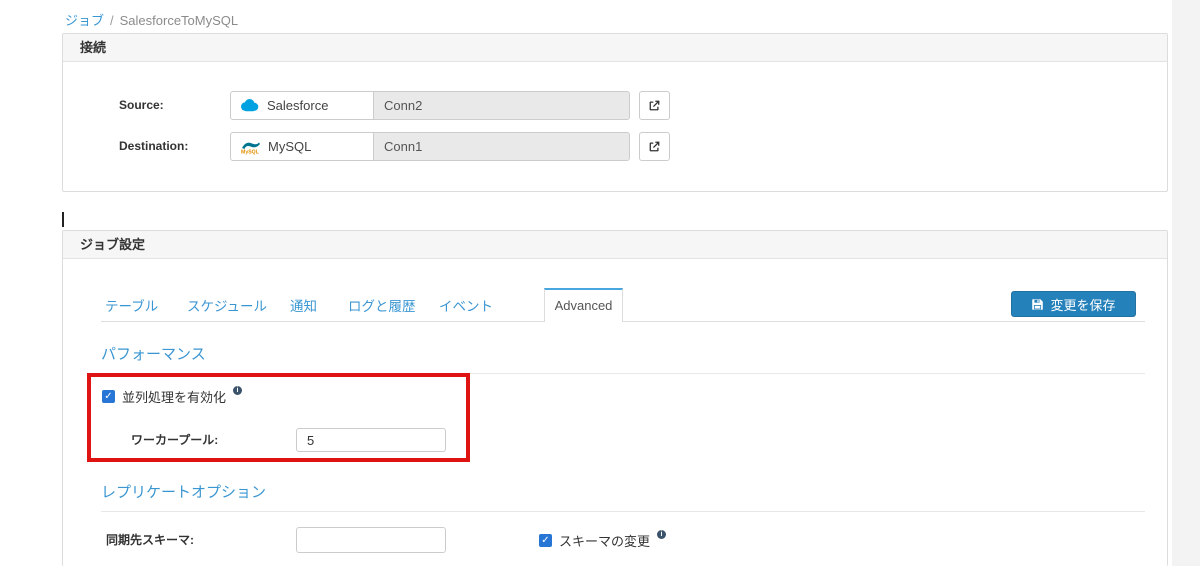  What do you see at coordinates (1186, 283) in the screenshot?
I see `page-edge-strip` at bounding box center [1186, 283].